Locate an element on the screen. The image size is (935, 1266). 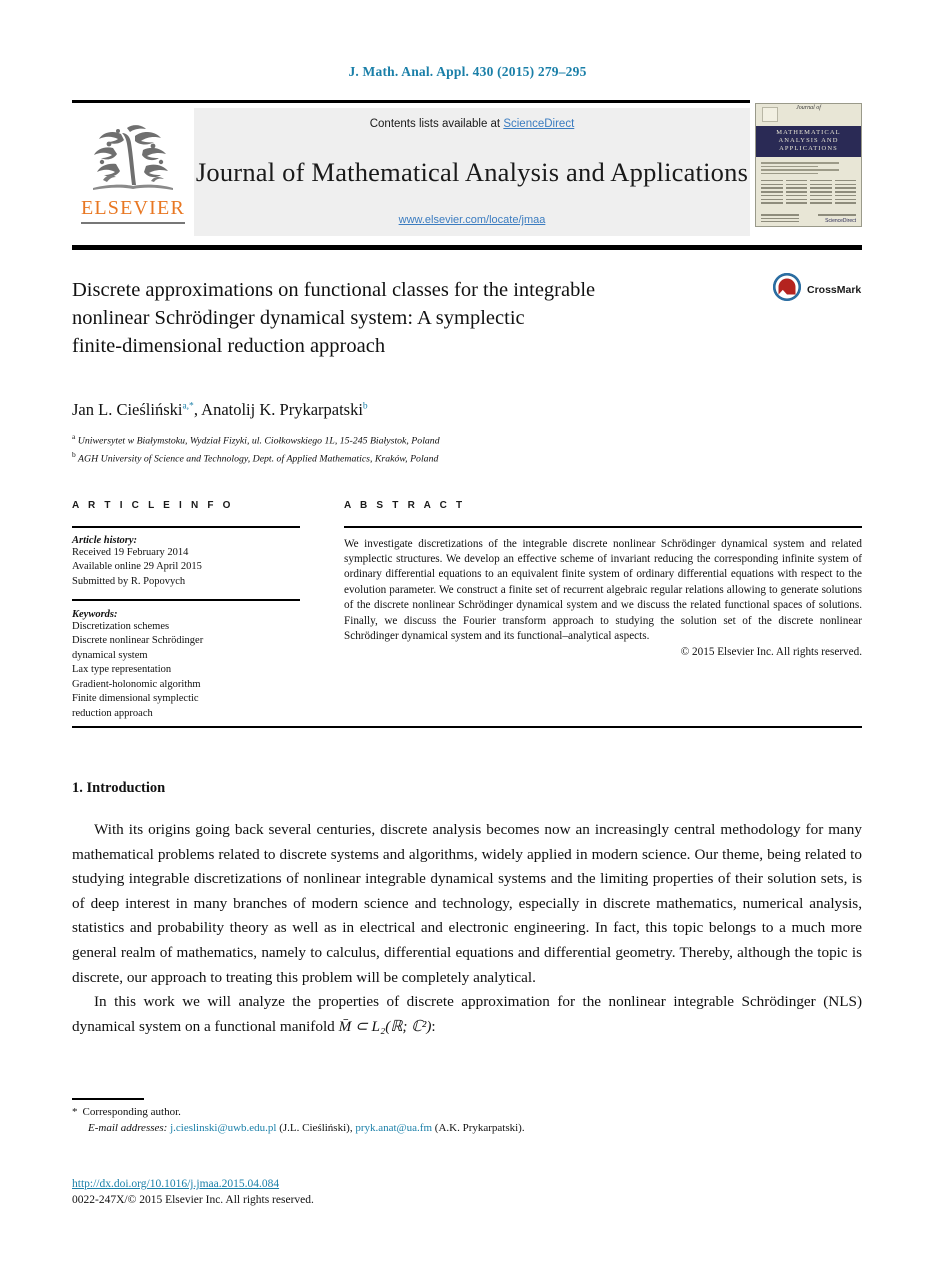
cover-title-band: MATHEMATICAL ANALYSIS AND APPLICATIONS is located at coordinates (808, 141).